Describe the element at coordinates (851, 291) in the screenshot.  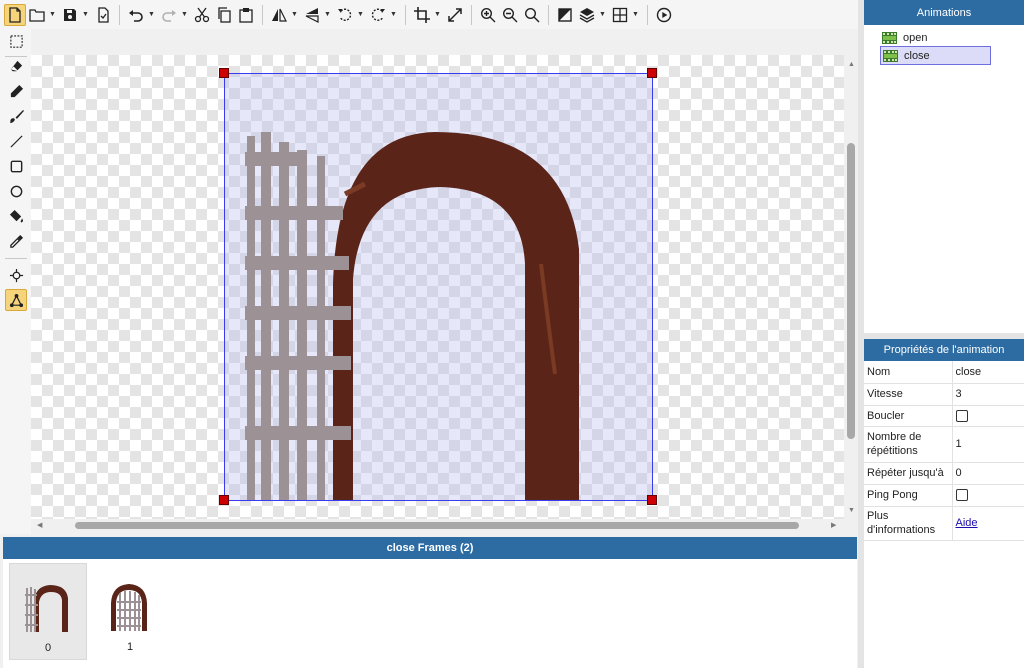
I see `vertical-scroll-thumb` at that location.